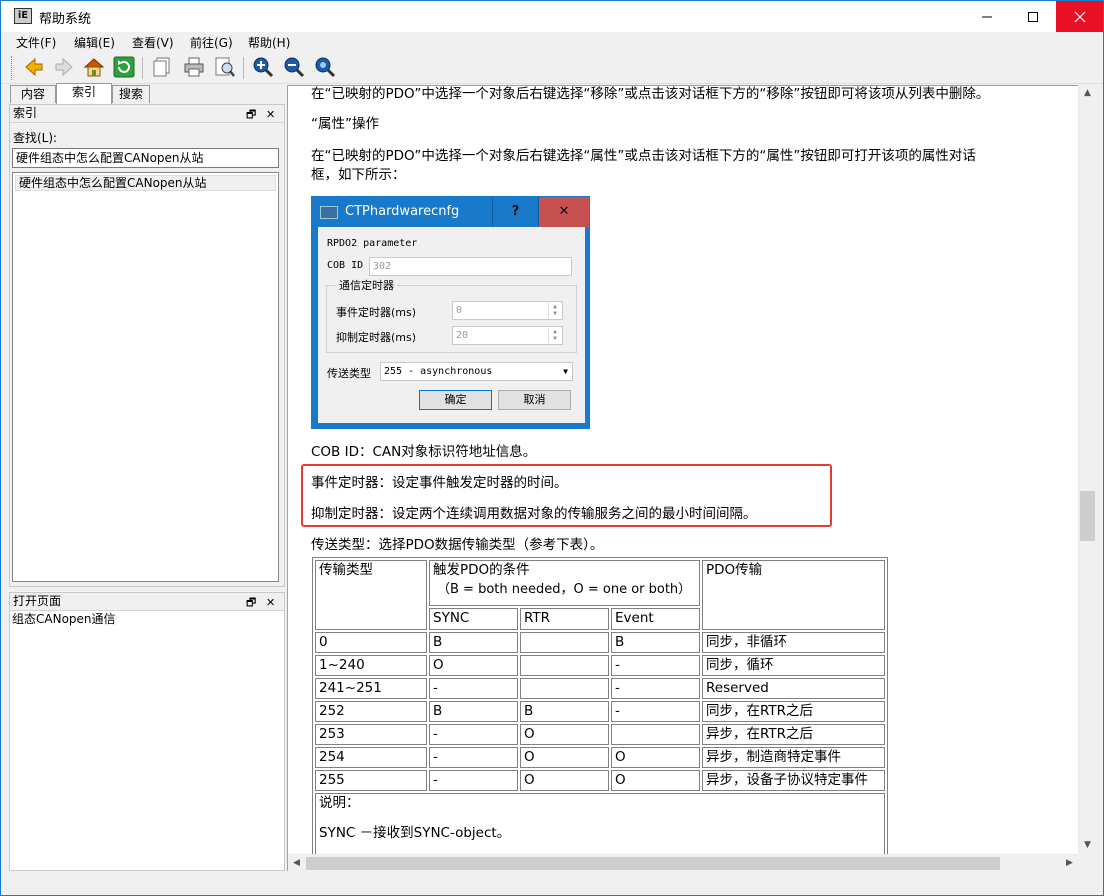 This screenshot has width=1104, height=896. Describe the element at coordinates (1087, 93) in the screenshot. I see `scroll-up-icon: ▲` at that location.